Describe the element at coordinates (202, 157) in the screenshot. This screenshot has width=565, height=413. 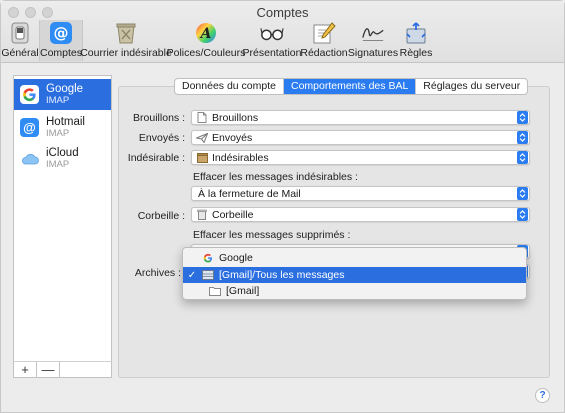
I see `junk-box-icon` at that location.